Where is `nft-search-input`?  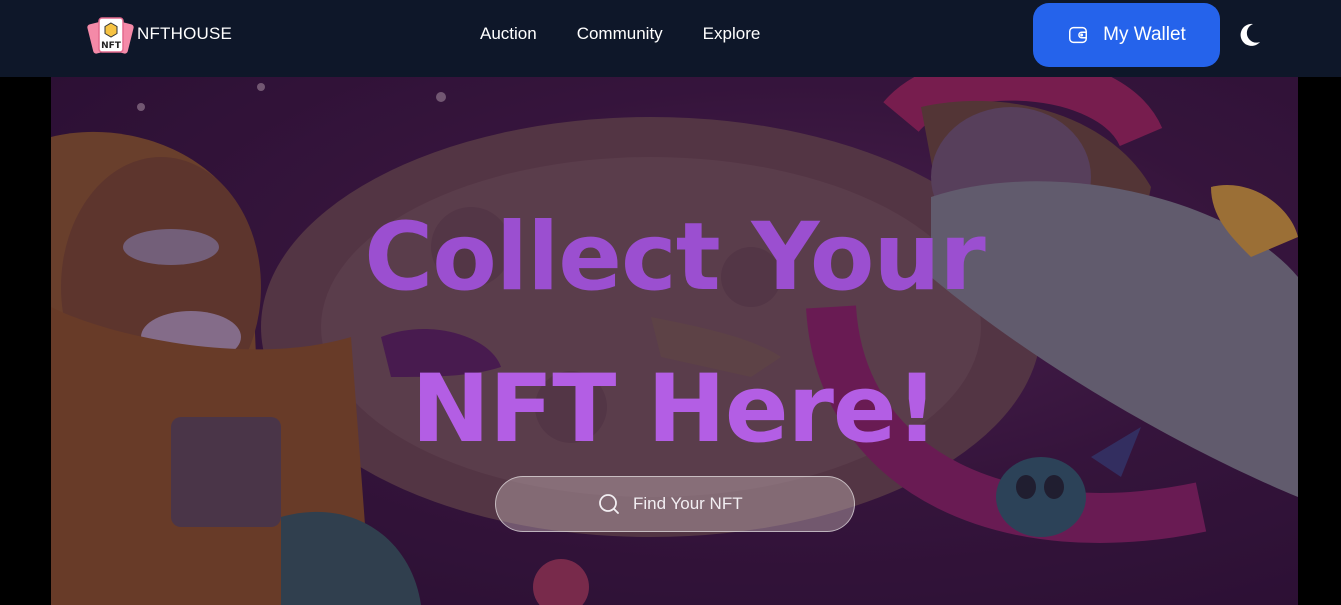
nft-search-input is located at coordinates (693, 504).